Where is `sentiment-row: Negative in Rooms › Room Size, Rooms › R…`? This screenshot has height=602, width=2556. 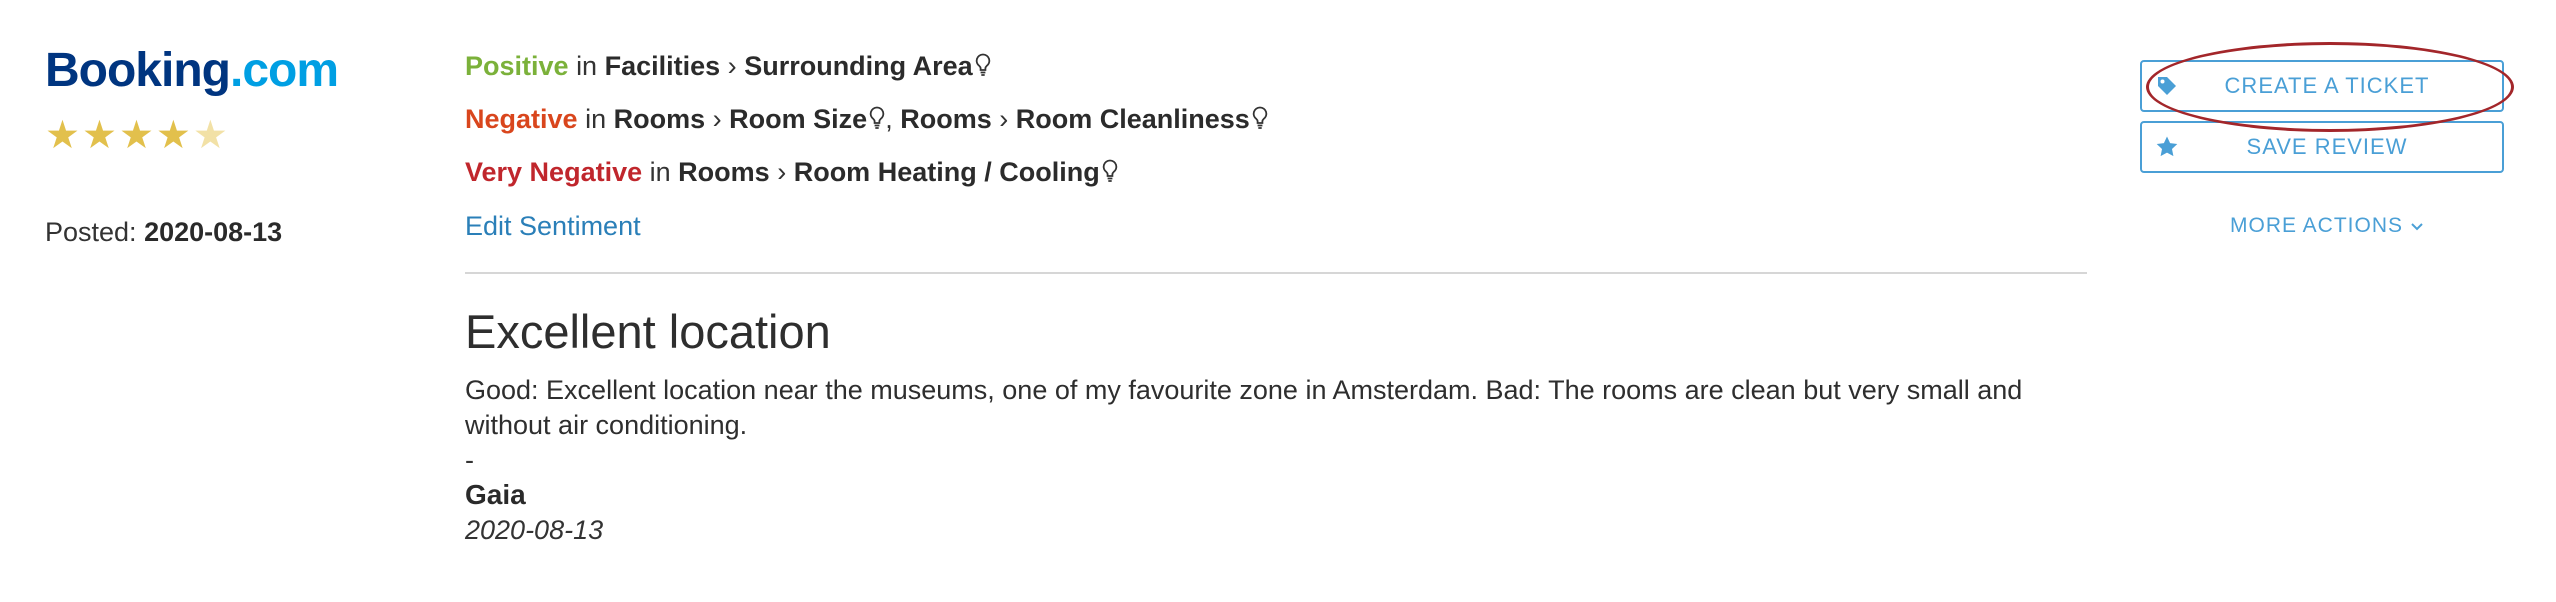
sentiment-row: Negative in Rooms › Room Size, Rooms › R… is located at coordinates (1277, 125).